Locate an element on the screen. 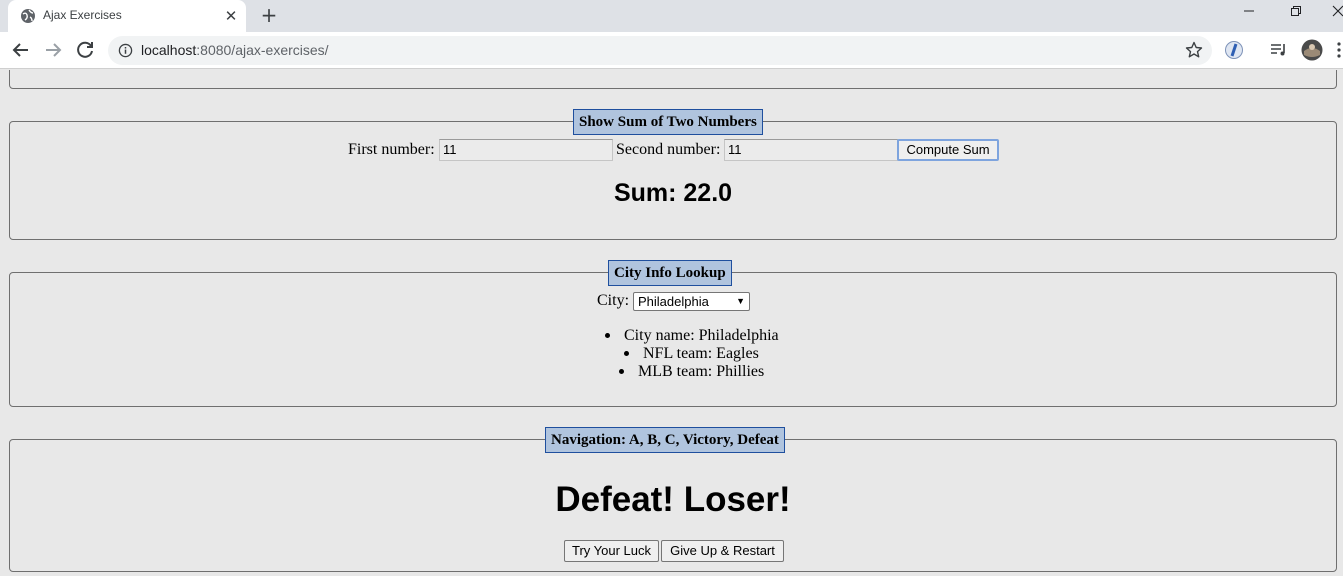 This screenshot has height=576, width=1343. city-legend: City Info Lookup is located at coordinates (670, 273).